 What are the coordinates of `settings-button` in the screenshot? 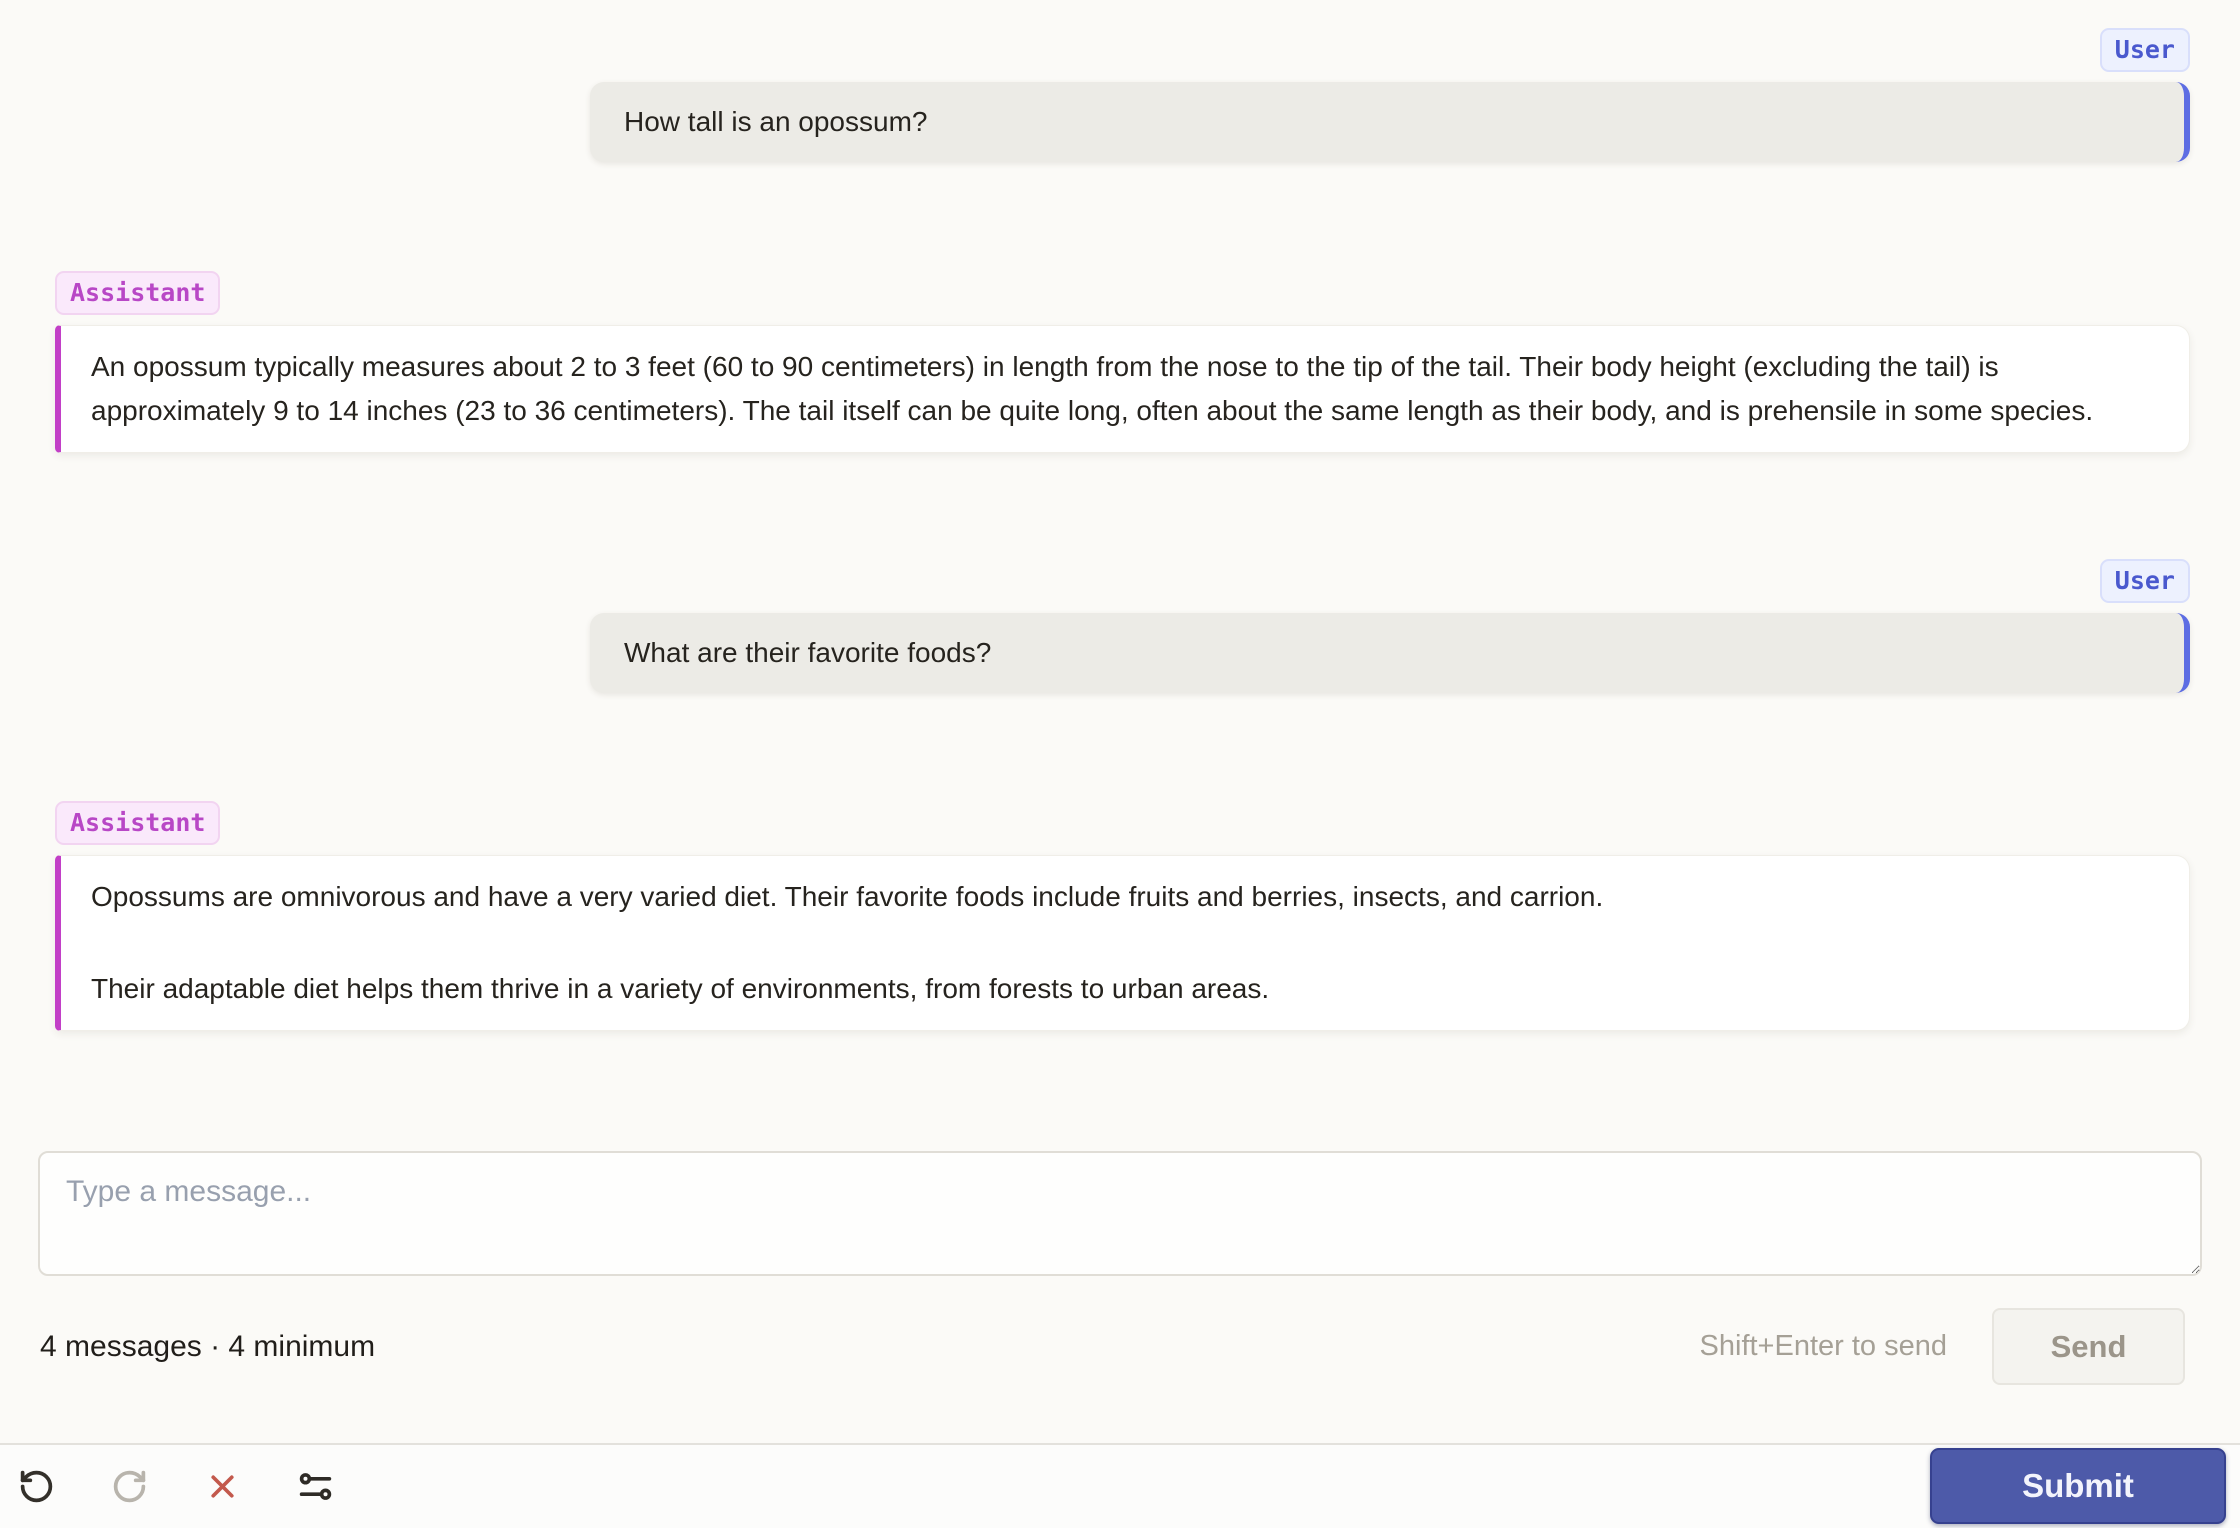 It's located at (315, 1487).